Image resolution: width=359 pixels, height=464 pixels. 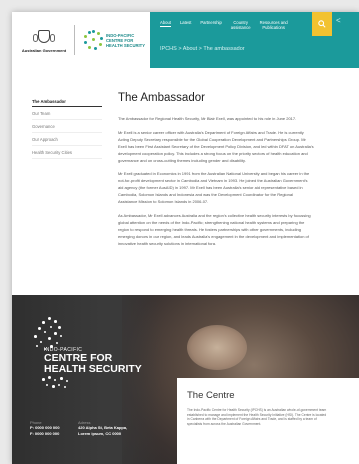 I want to click on footer-phone: Phone P: 0000 000 000 F: 0000 000 000, so click(x=45, y=428).